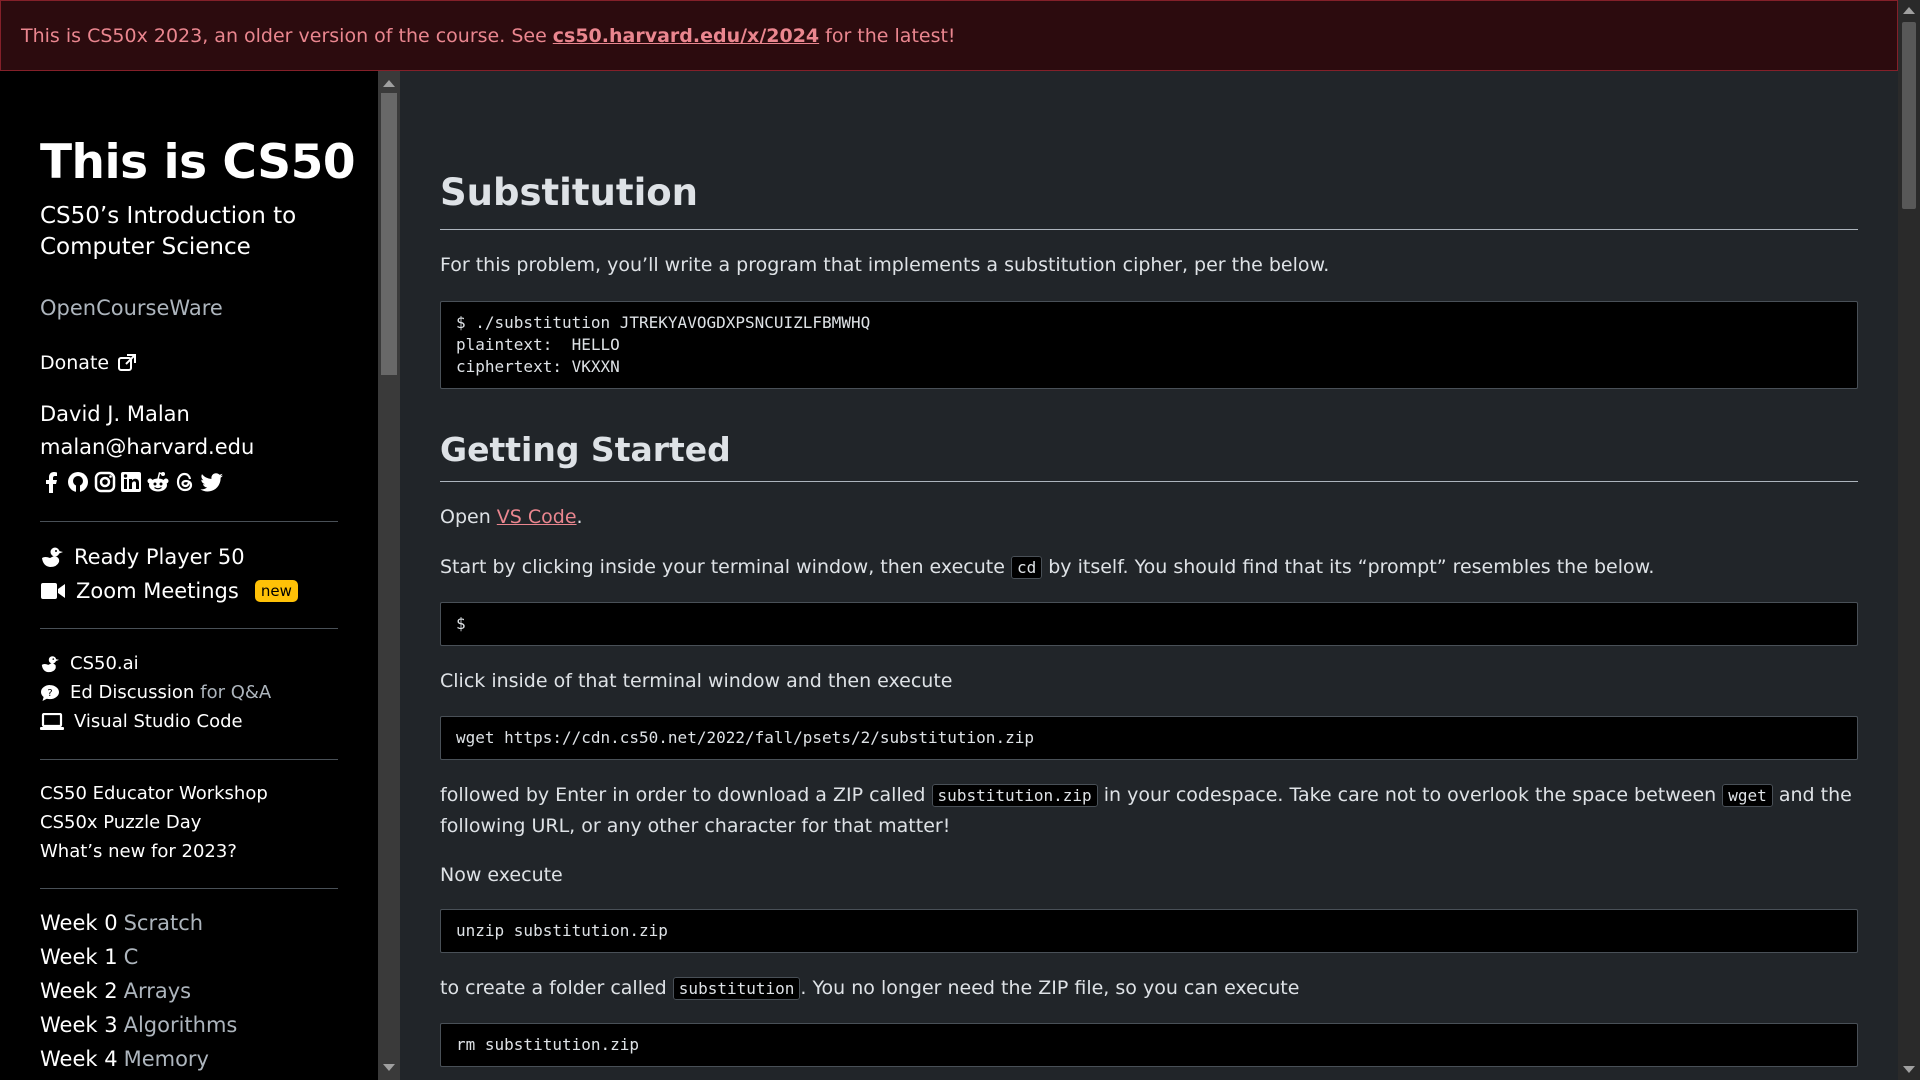  What do you see at coordinates (132, 692) in the screenshot?
I see `sidebar-item-label: Ed Discussion` at bounding box center [132, 692].